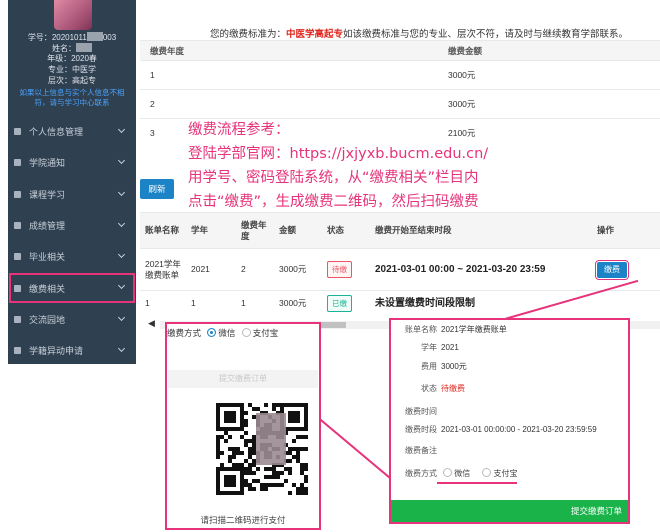 This screenshot has height=532, width=660. What do you see at coordinates (72, 48) in the screenshot?
I see `student-name: 姓名：` at bounding box center [72, 48].